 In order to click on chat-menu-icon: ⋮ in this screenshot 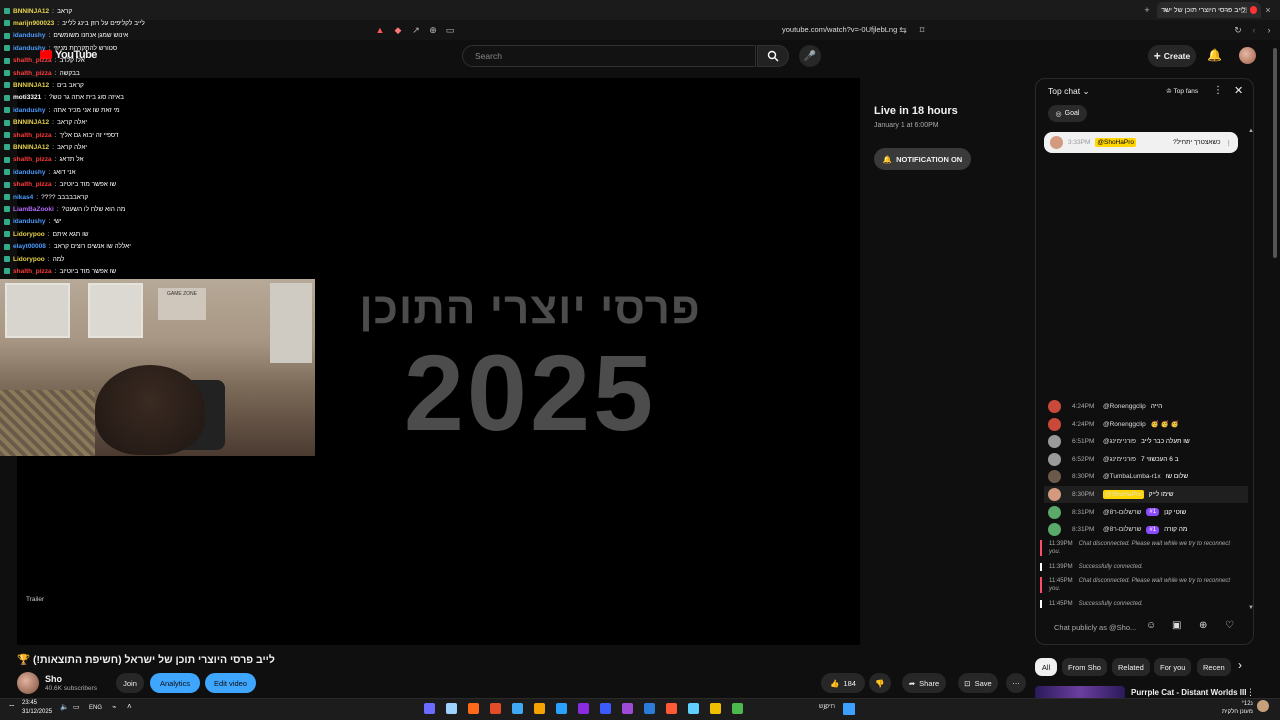, I will do `click(1218, 90)`.